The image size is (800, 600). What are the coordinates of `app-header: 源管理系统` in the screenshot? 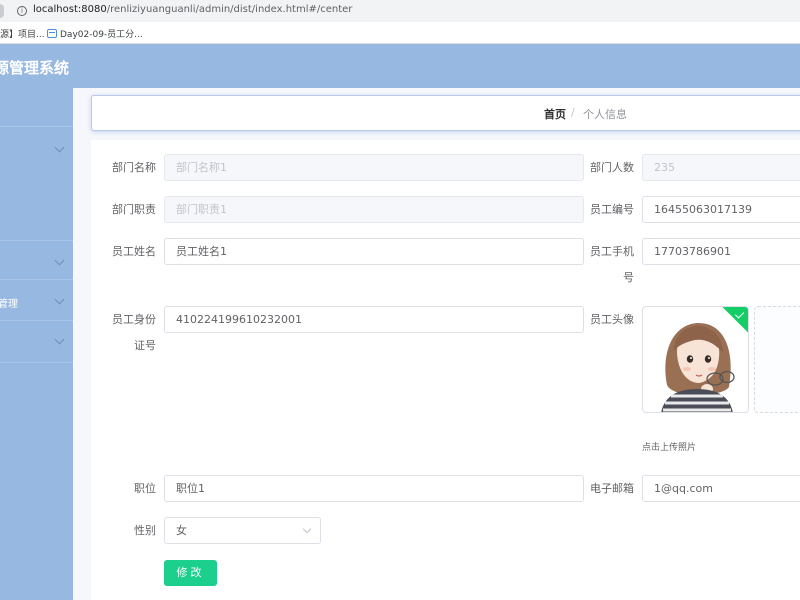 It's located at (400, 66).